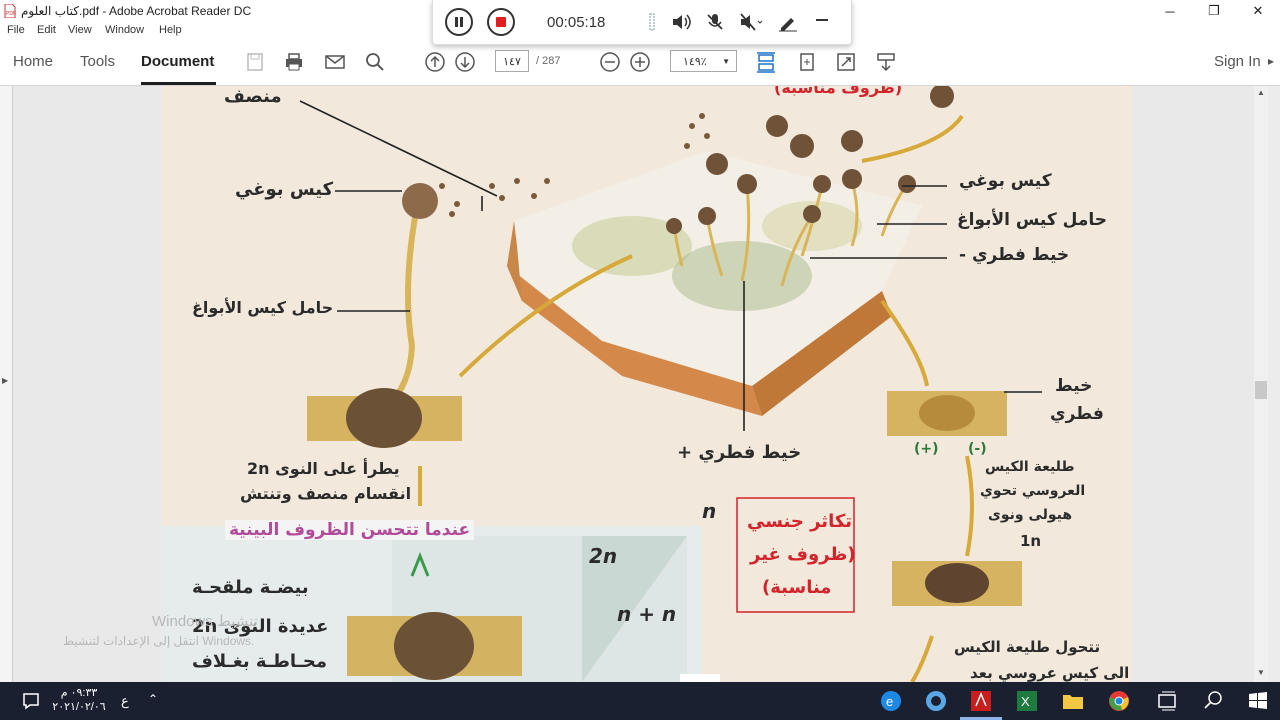 The image size is (1280, 720). I want to click on label-sporangiophore-left: حامل كيس الأبواغ, so click(263, 307).